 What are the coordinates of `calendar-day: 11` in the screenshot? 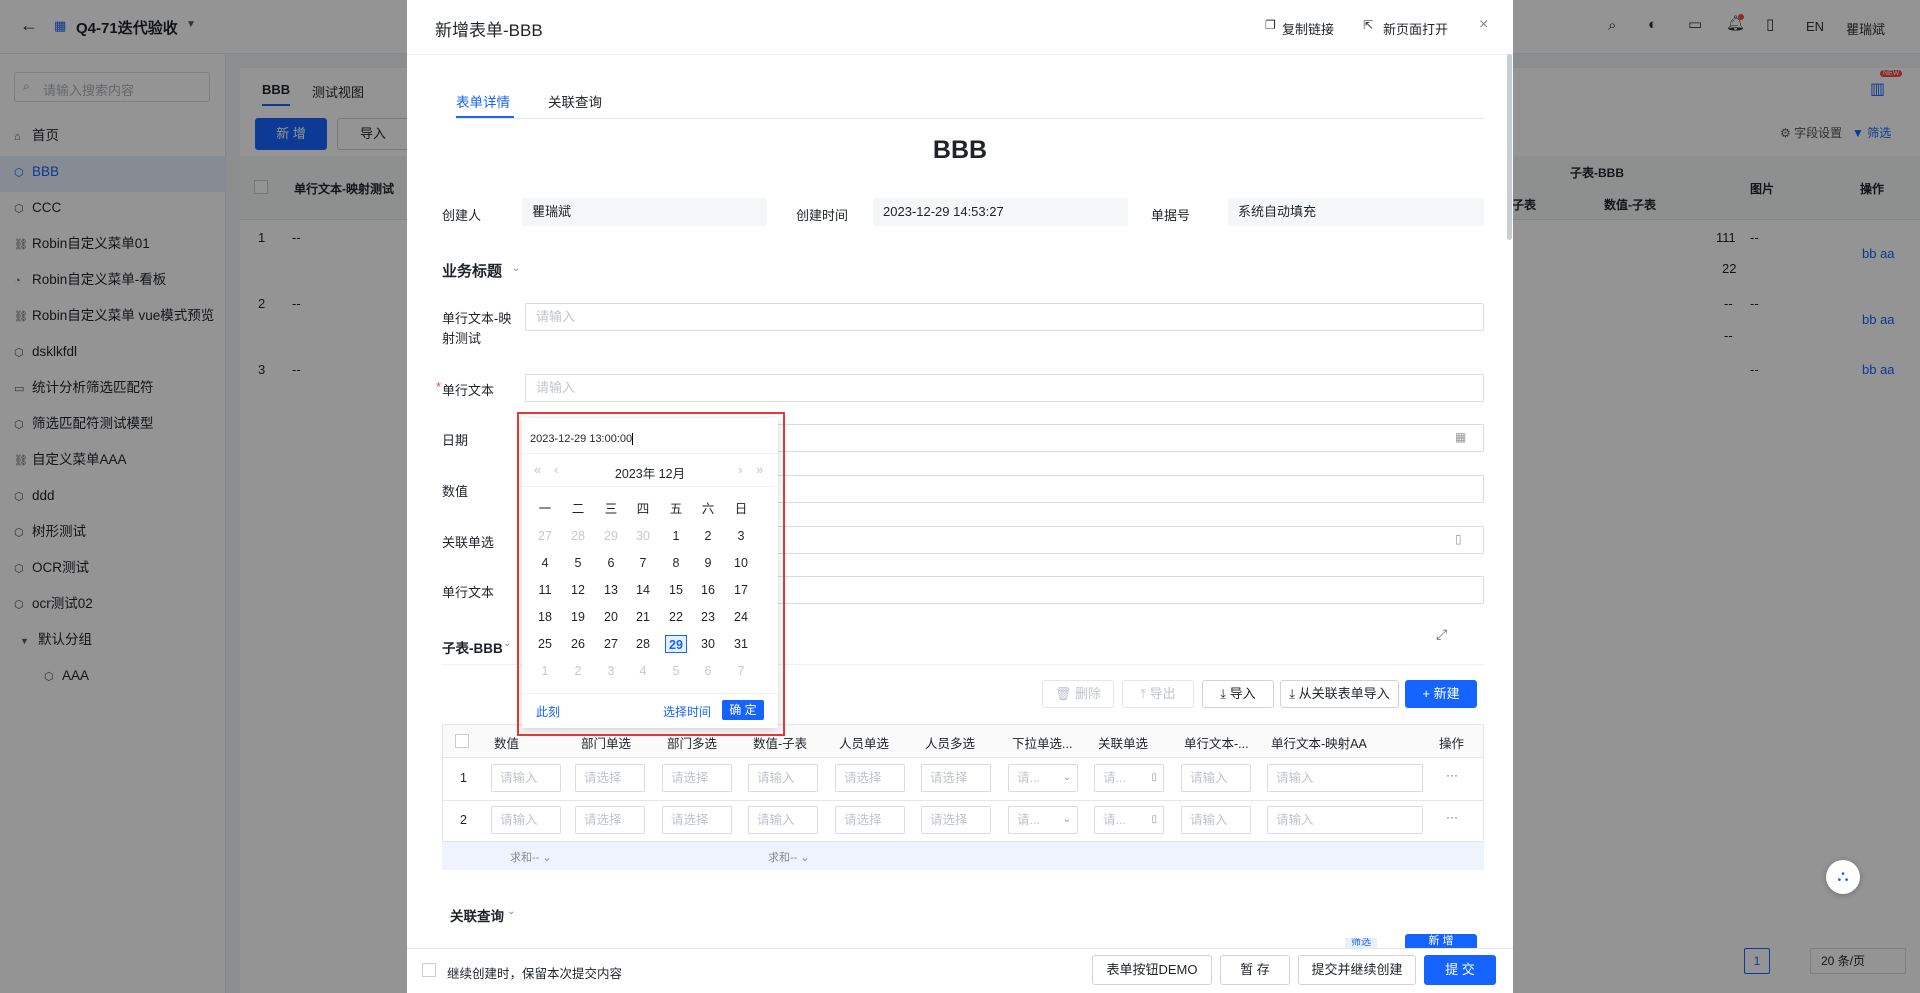 It's located at (545, 590).